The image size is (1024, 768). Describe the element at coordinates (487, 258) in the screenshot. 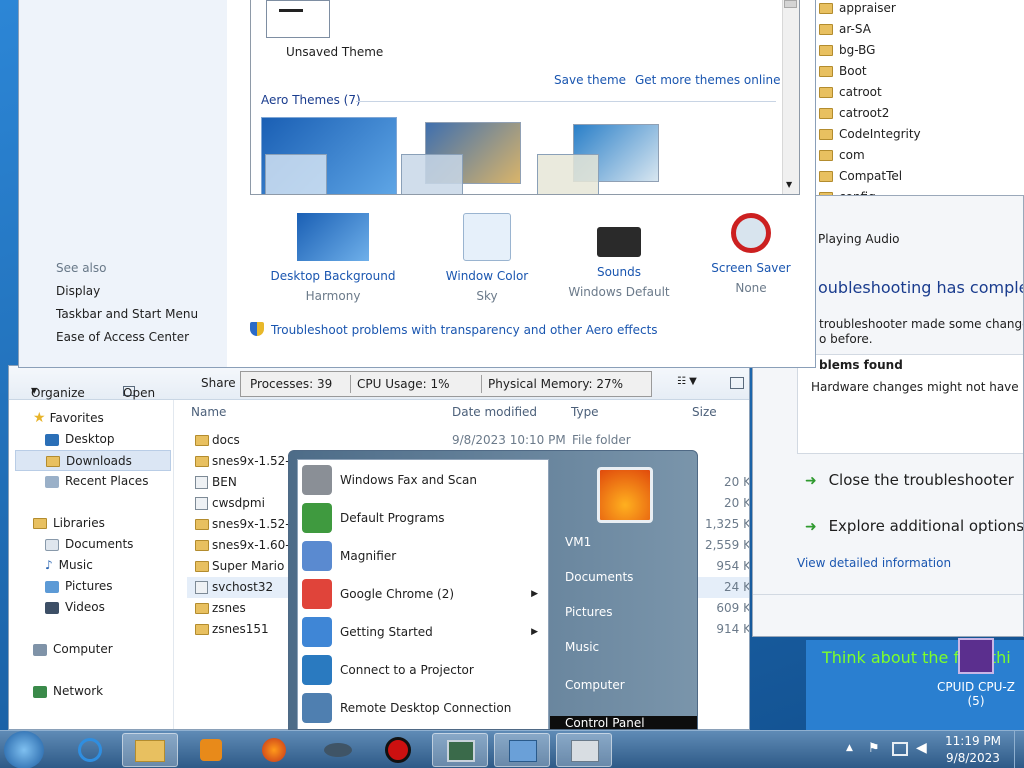

I see `personalize-item-window-color: Window Color Sky` at that location.